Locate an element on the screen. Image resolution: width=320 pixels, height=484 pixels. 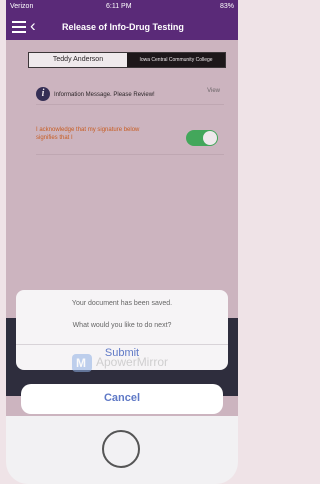
apowermirror-watermark: ApowerMirror is located at coordinates (136, 363).